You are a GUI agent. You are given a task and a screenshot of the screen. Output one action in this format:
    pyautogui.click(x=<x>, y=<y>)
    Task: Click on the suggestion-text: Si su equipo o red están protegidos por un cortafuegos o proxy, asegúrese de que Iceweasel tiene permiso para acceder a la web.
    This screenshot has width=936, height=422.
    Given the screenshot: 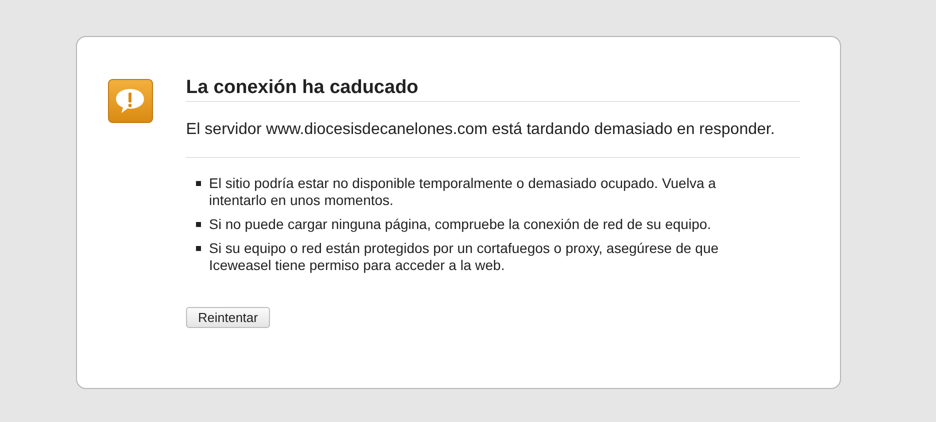 What is the action you would take?
    pyautogui.click(x=464, y=257)
    